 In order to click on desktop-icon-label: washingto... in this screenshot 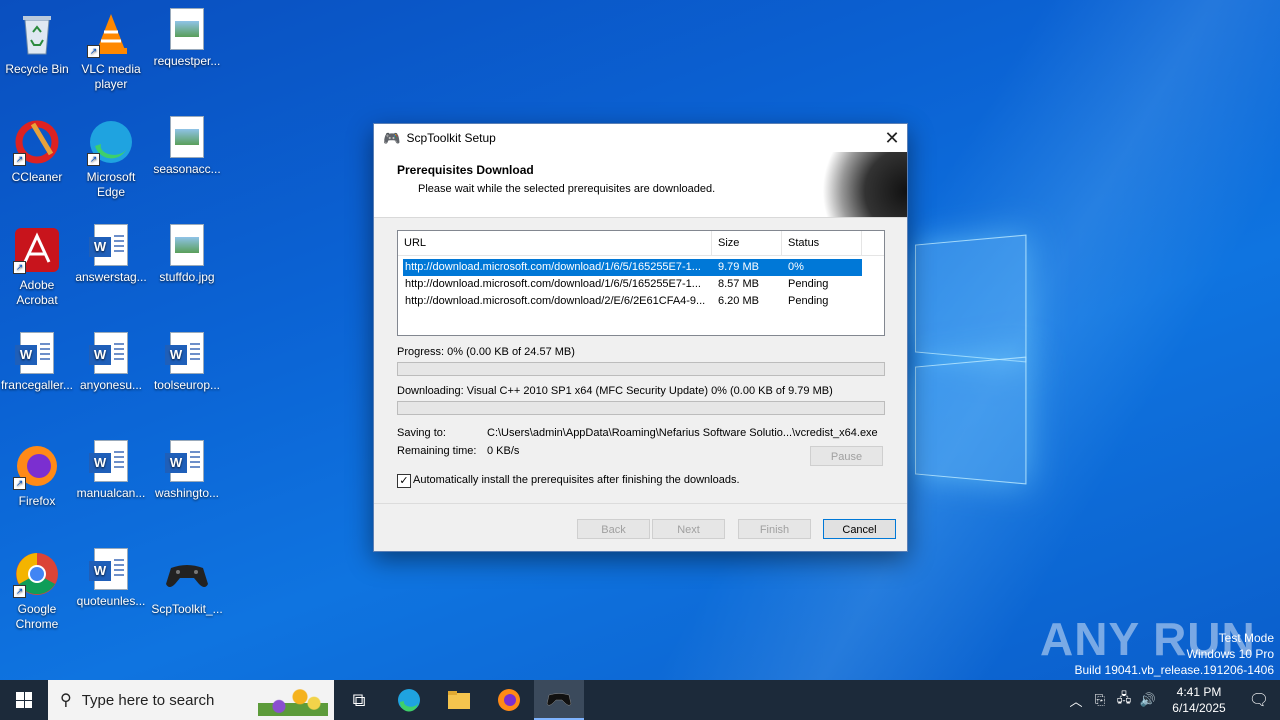, I will do `click(187, 493)`.